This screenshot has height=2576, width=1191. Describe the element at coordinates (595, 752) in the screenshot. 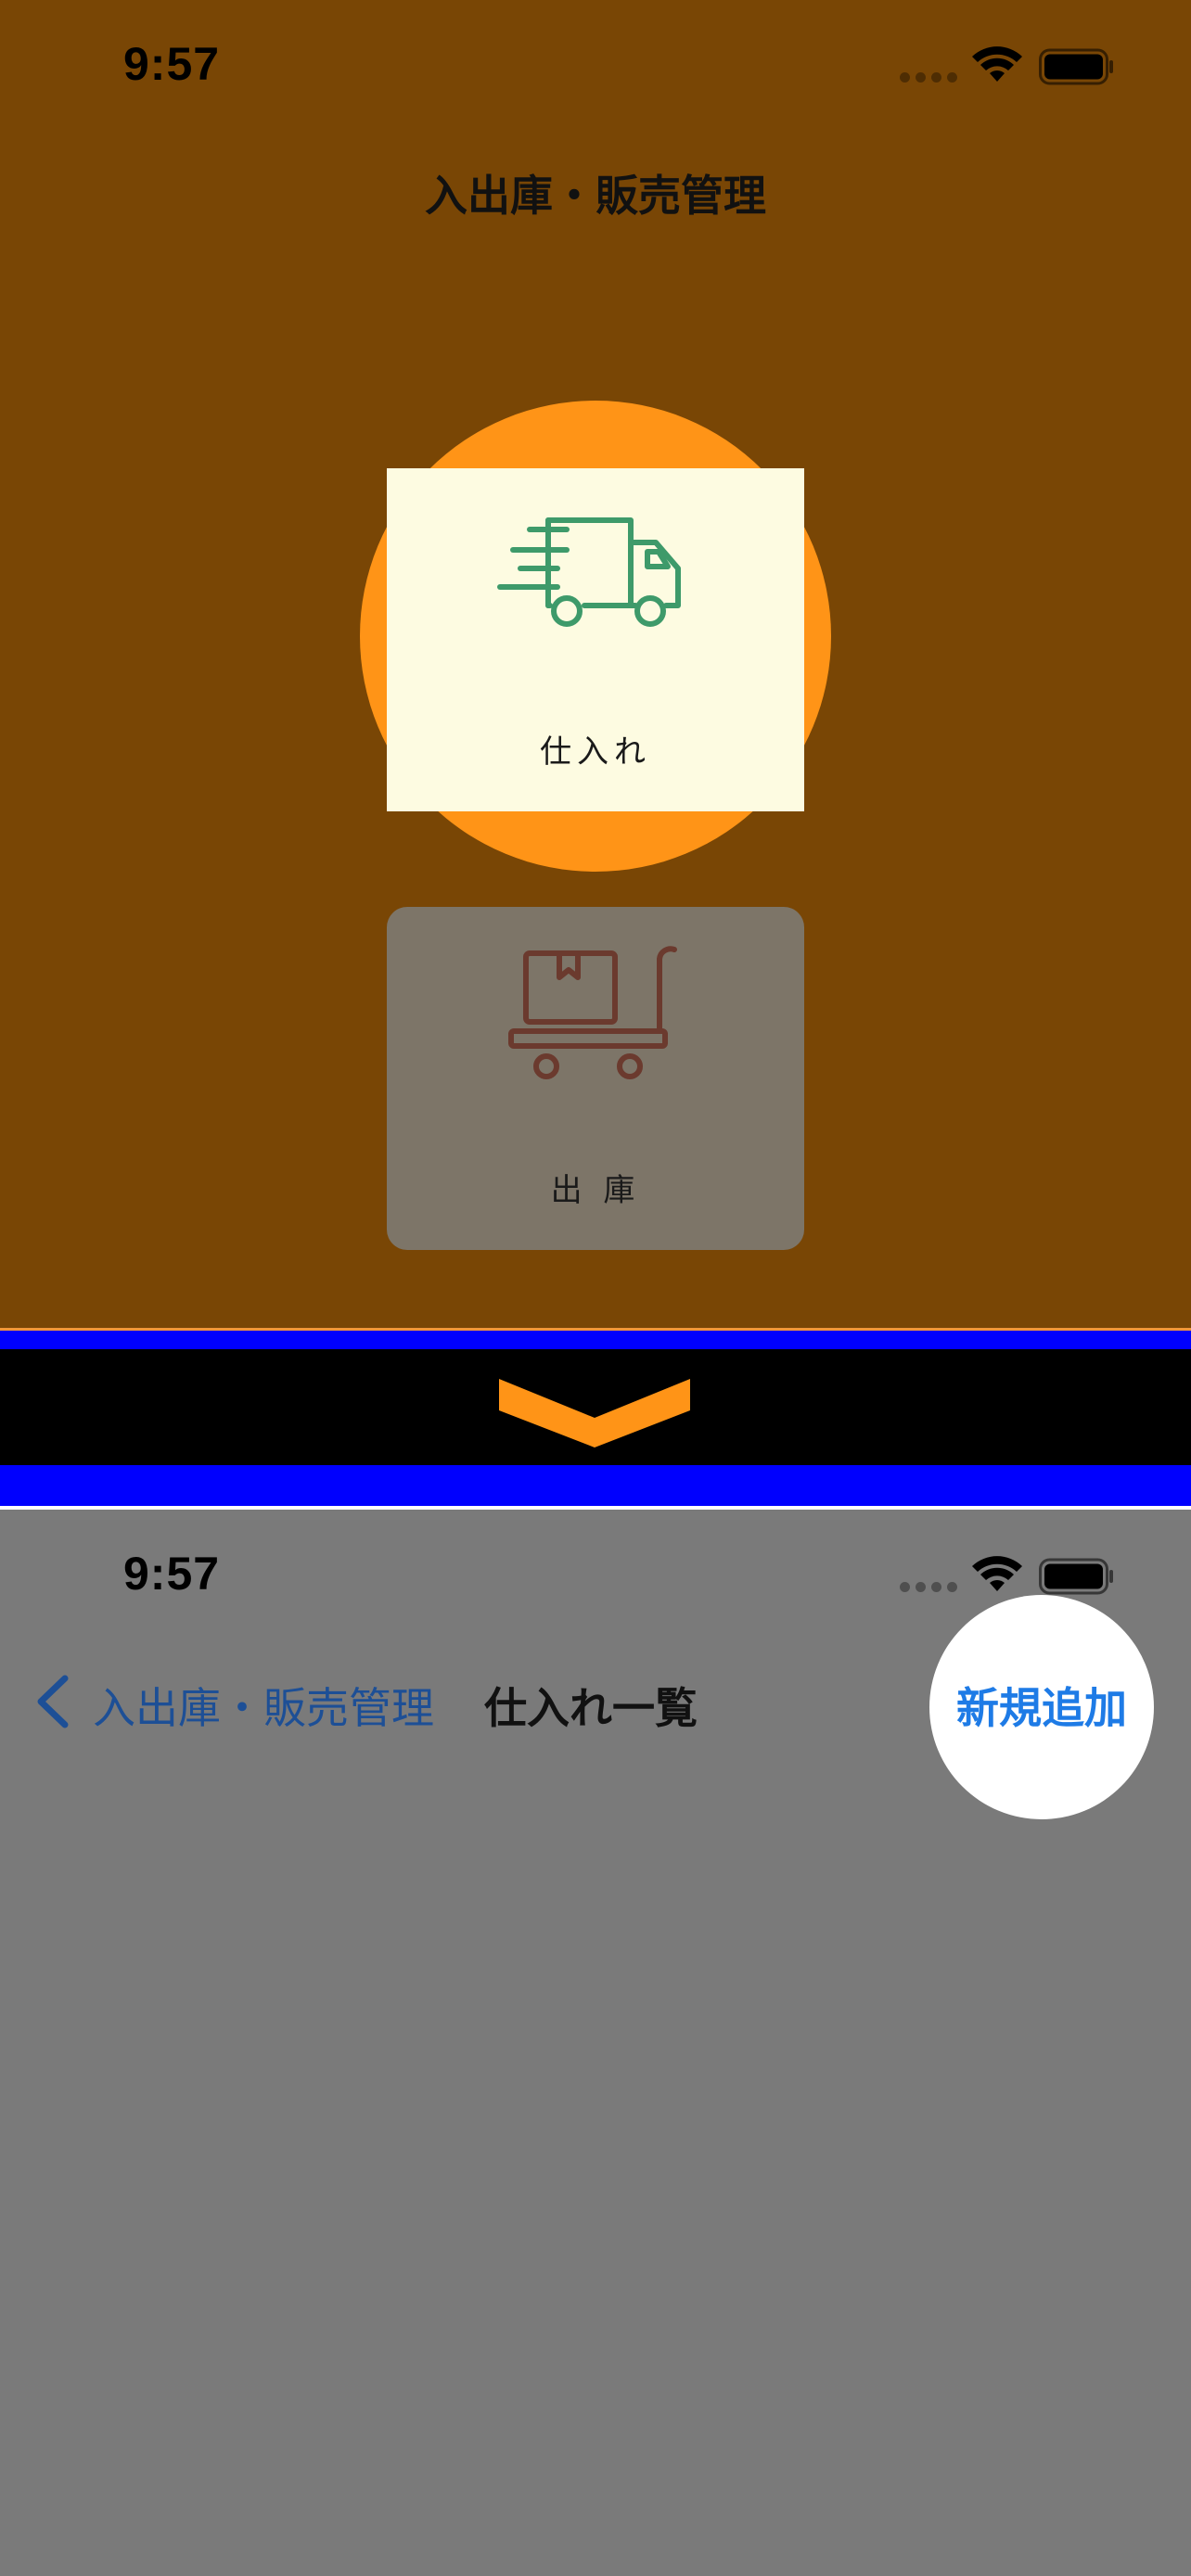

I see `menu-card-label: 仕入れ` at that location.